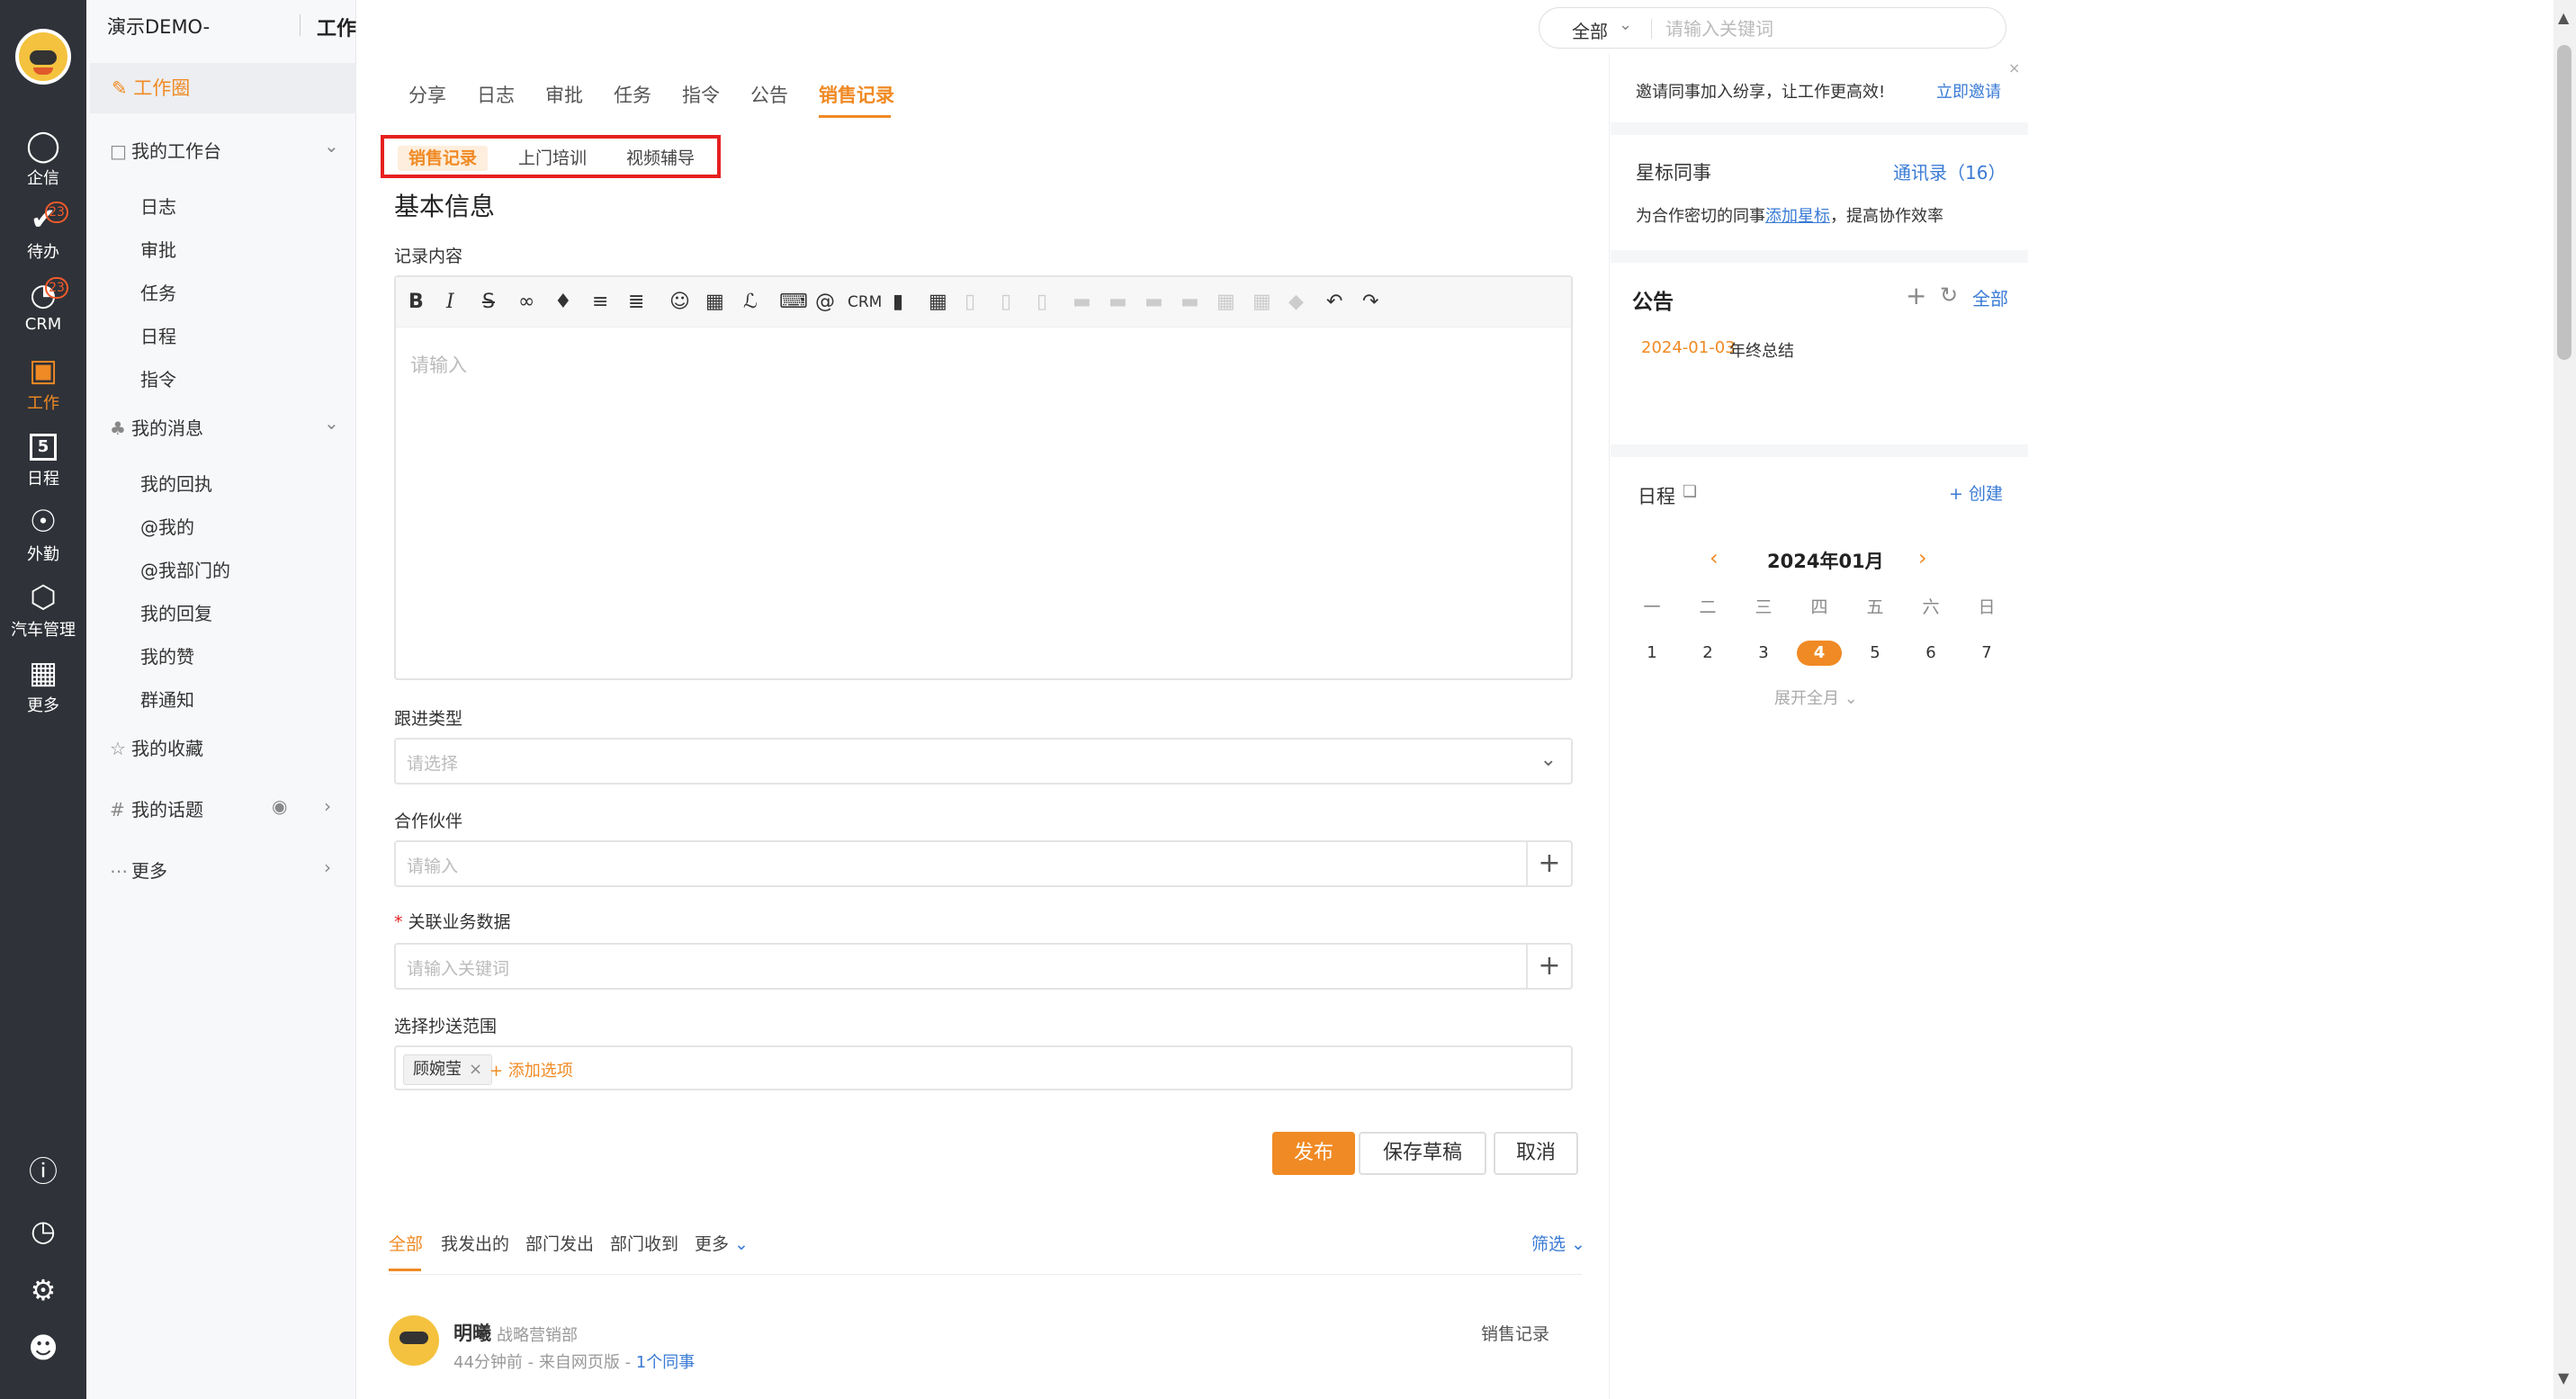  I want to click on feed-tab-dept-received: 部门收到, so click(644, 1243).